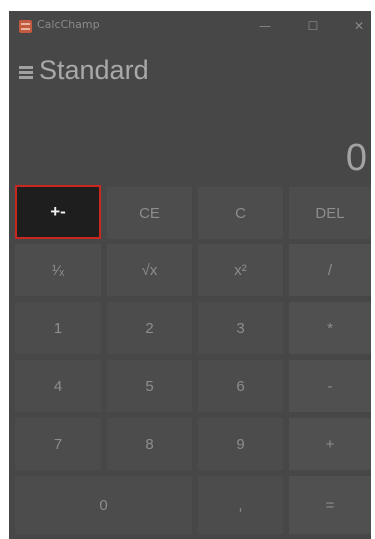 Image resolution: width=375 pixels, height=539 pixels. What do you see at coordinates (240, 386) in the screenshot?
I see `digit-6-button: 6` at bounding box center [240, 386].